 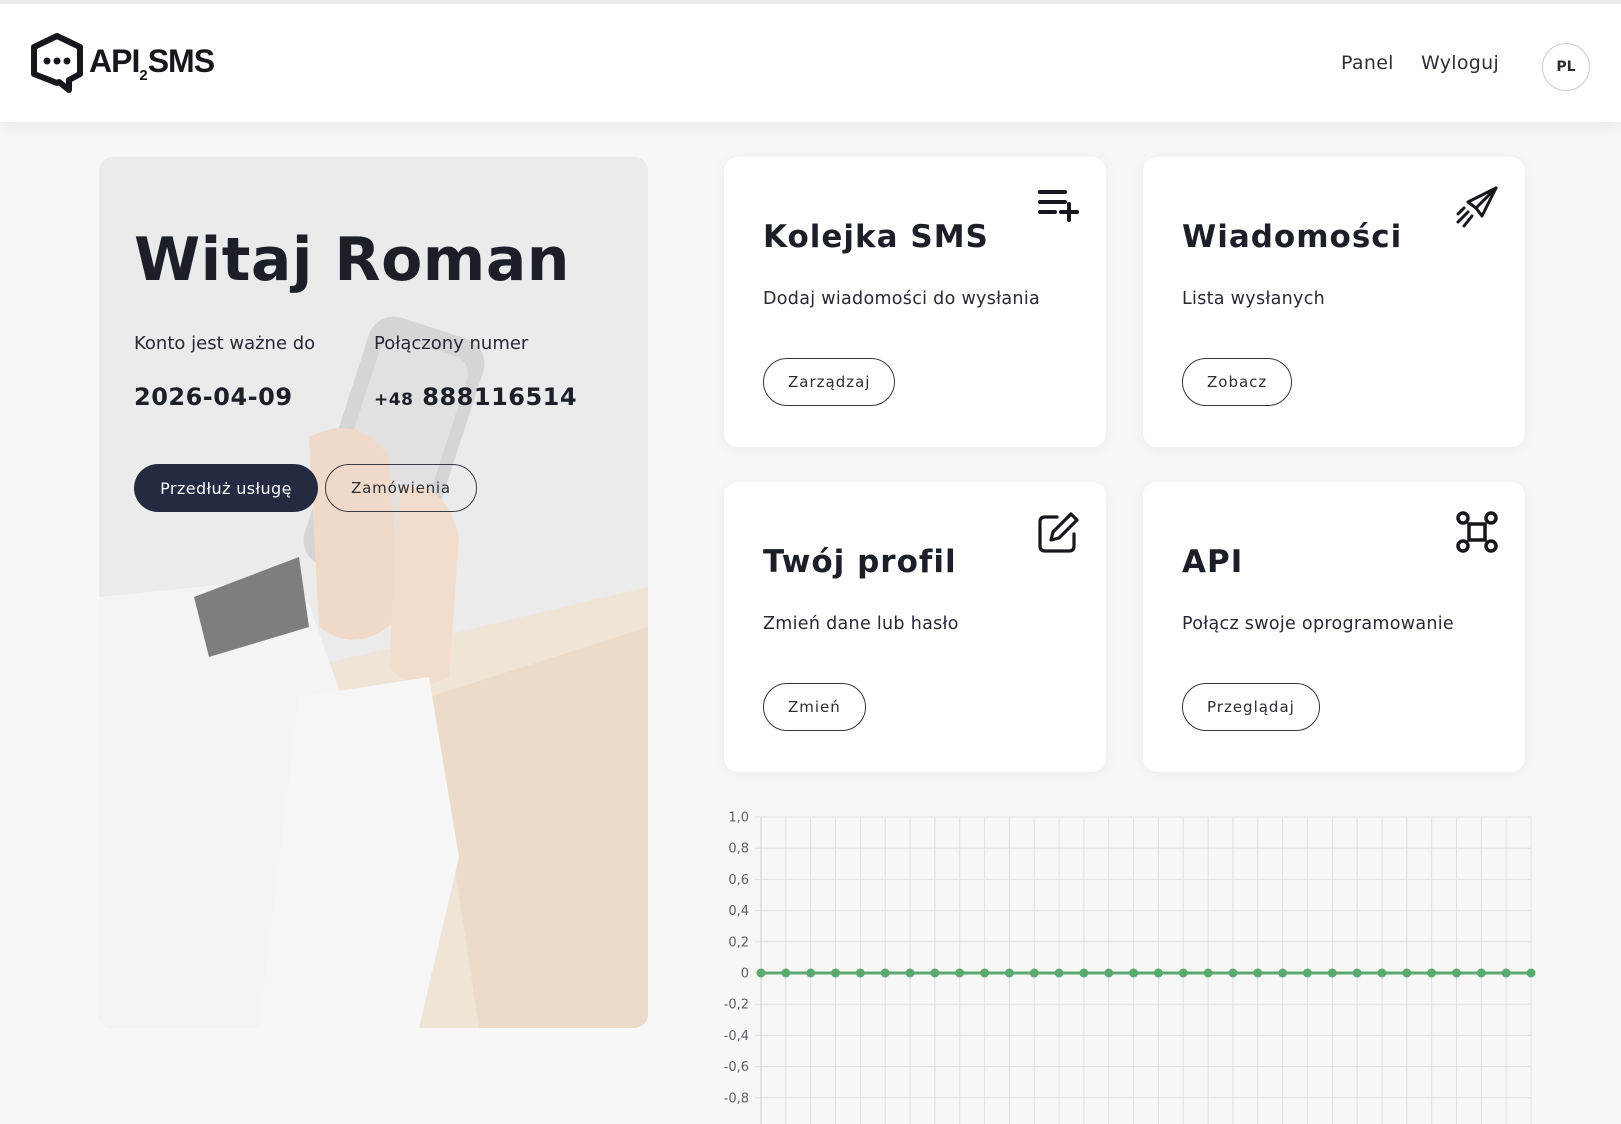 I want to click on card-description: Połącz swoje oprogramowanie, so click(x=1318, y=624).